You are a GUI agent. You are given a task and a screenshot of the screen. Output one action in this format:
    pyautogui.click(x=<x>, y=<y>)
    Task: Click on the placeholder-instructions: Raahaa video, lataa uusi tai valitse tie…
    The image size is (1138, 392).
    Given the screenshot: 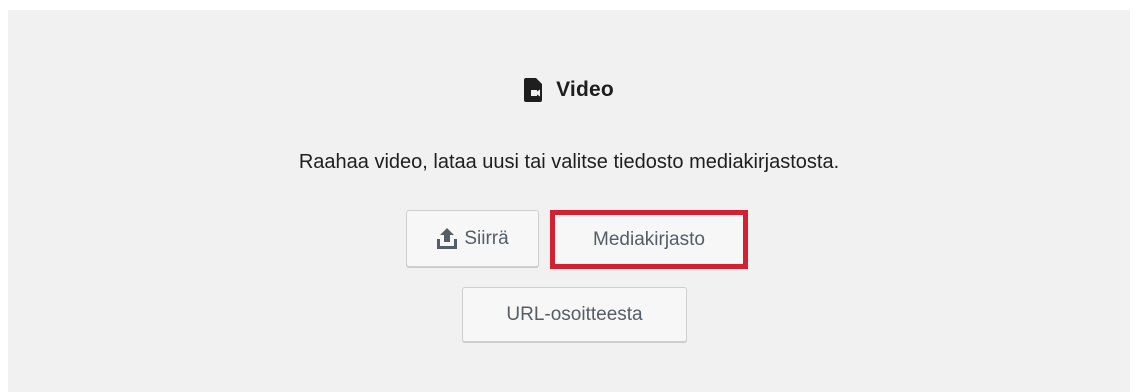 What is the action you would take?
    pyautogui.click(x=569, y=162)
    